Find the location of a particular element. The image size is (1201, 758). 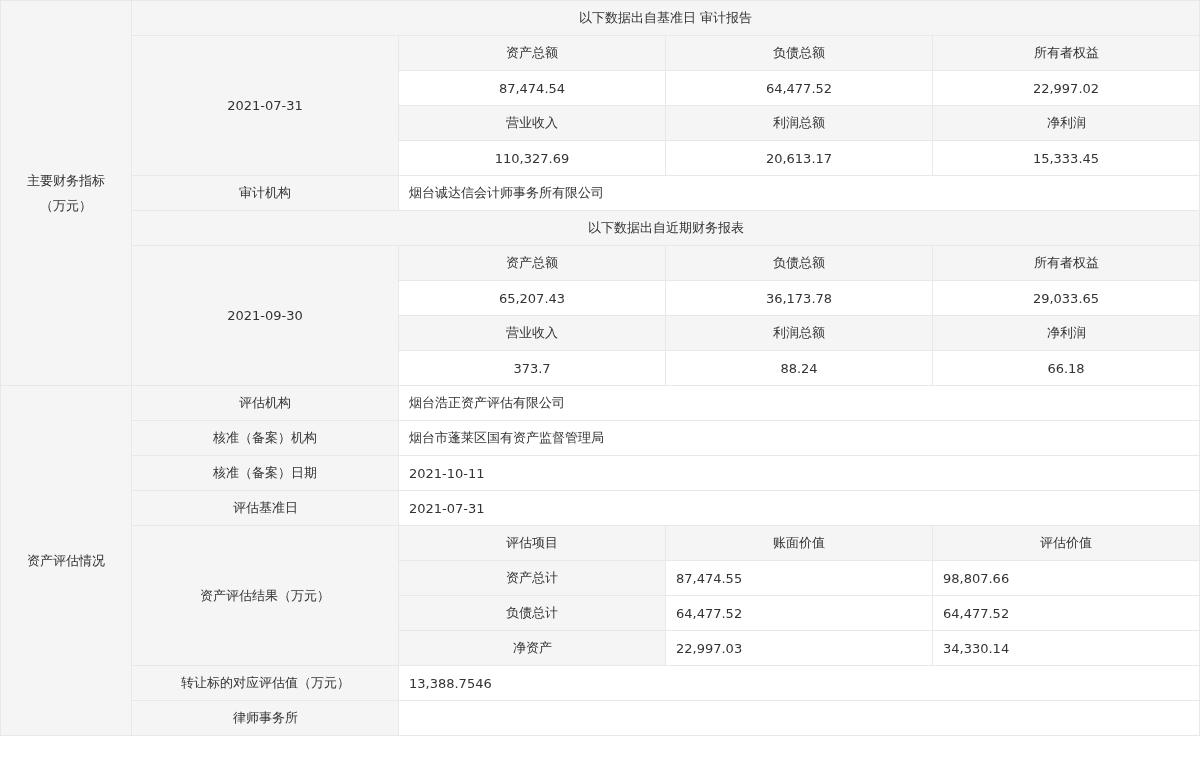

field-label: 转让标的对应评估值（万元） is located at coordinates (265, 682).